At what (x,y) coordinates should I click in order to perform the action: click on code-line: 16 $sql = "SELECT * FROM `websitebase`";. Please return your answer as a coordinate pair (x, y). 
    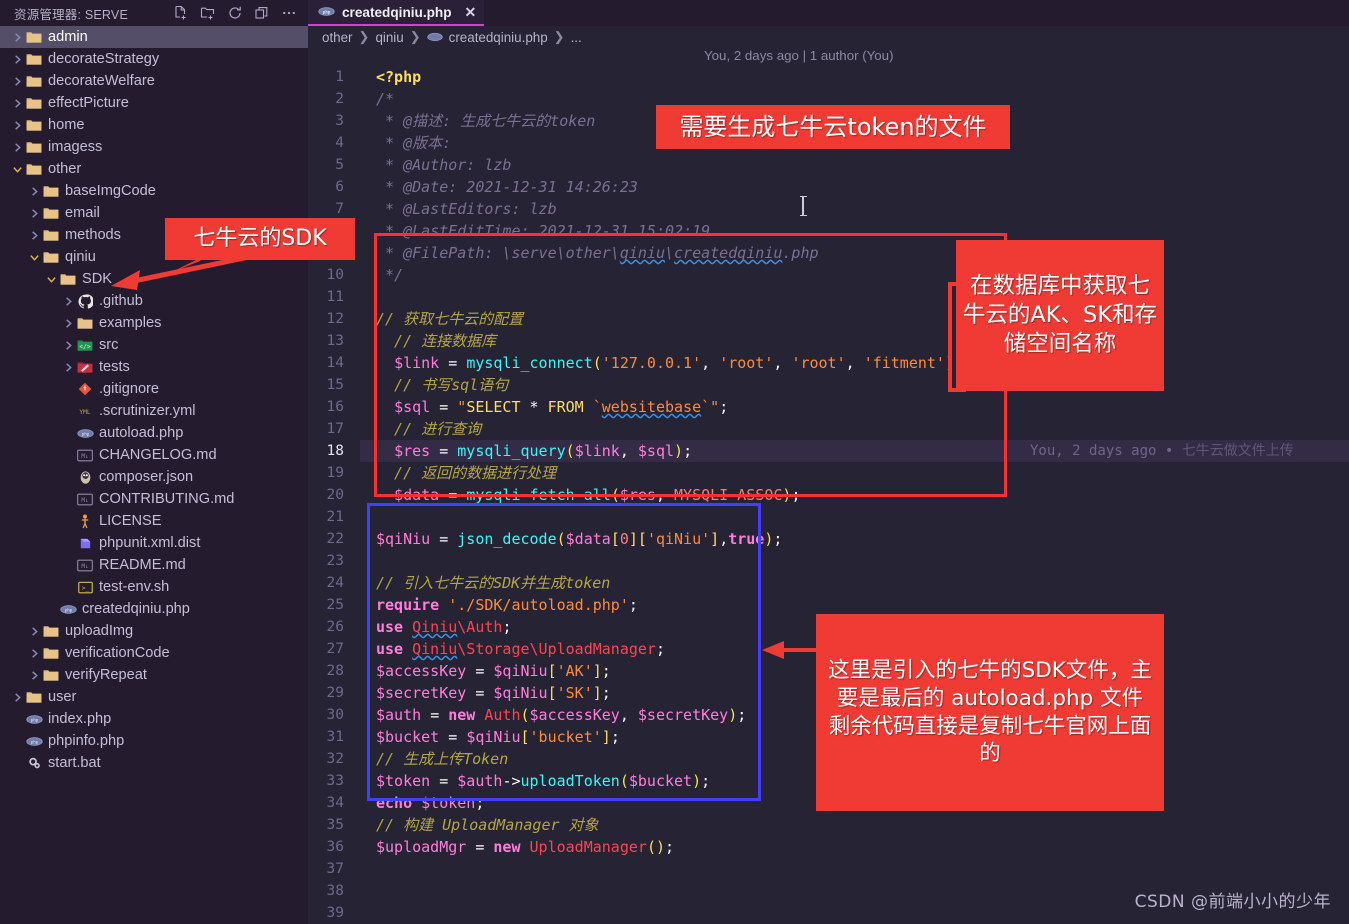
    Looking at the image, I should click on (828, 407).